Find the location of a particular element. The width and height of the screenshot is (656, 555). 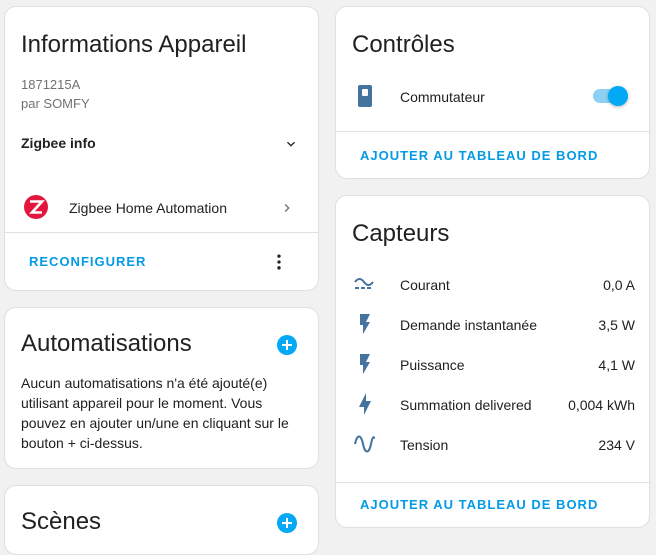

automations-title: Automatisations is located at coordinates (106, 343).